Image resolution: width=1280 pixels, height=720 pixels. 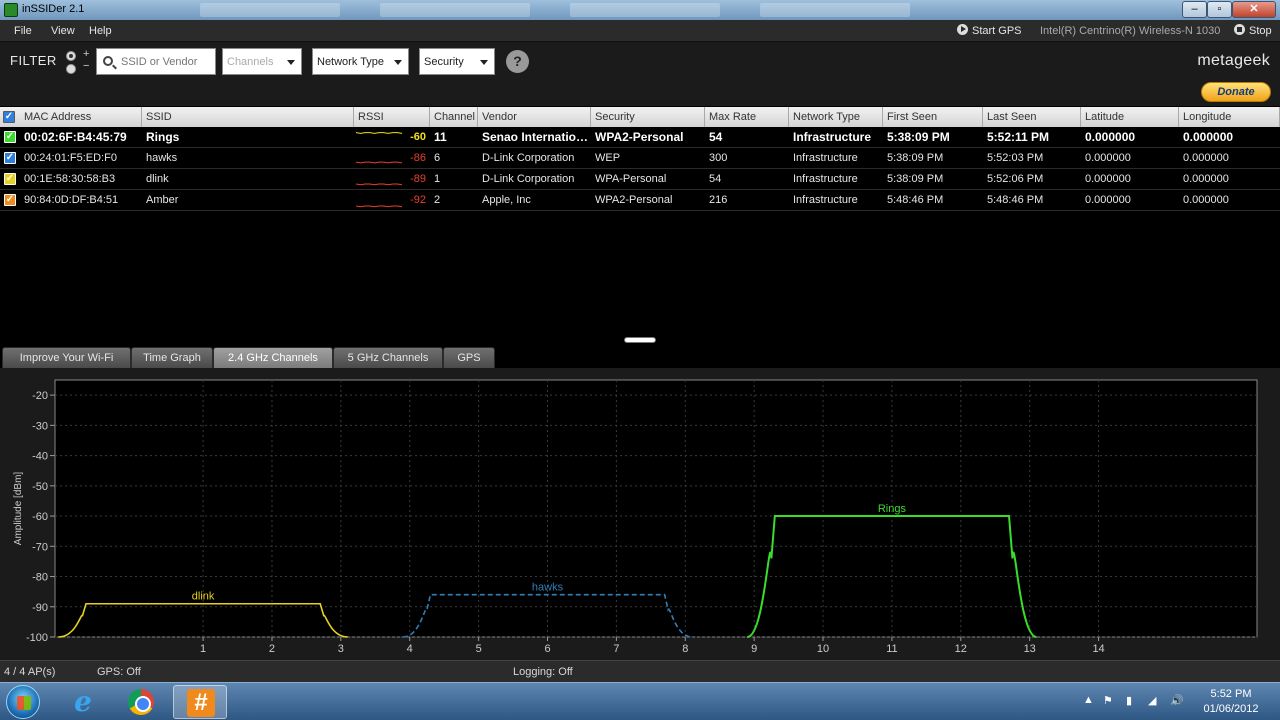 I want to click on y-tick-label: -50, so click(x=40, y=487).